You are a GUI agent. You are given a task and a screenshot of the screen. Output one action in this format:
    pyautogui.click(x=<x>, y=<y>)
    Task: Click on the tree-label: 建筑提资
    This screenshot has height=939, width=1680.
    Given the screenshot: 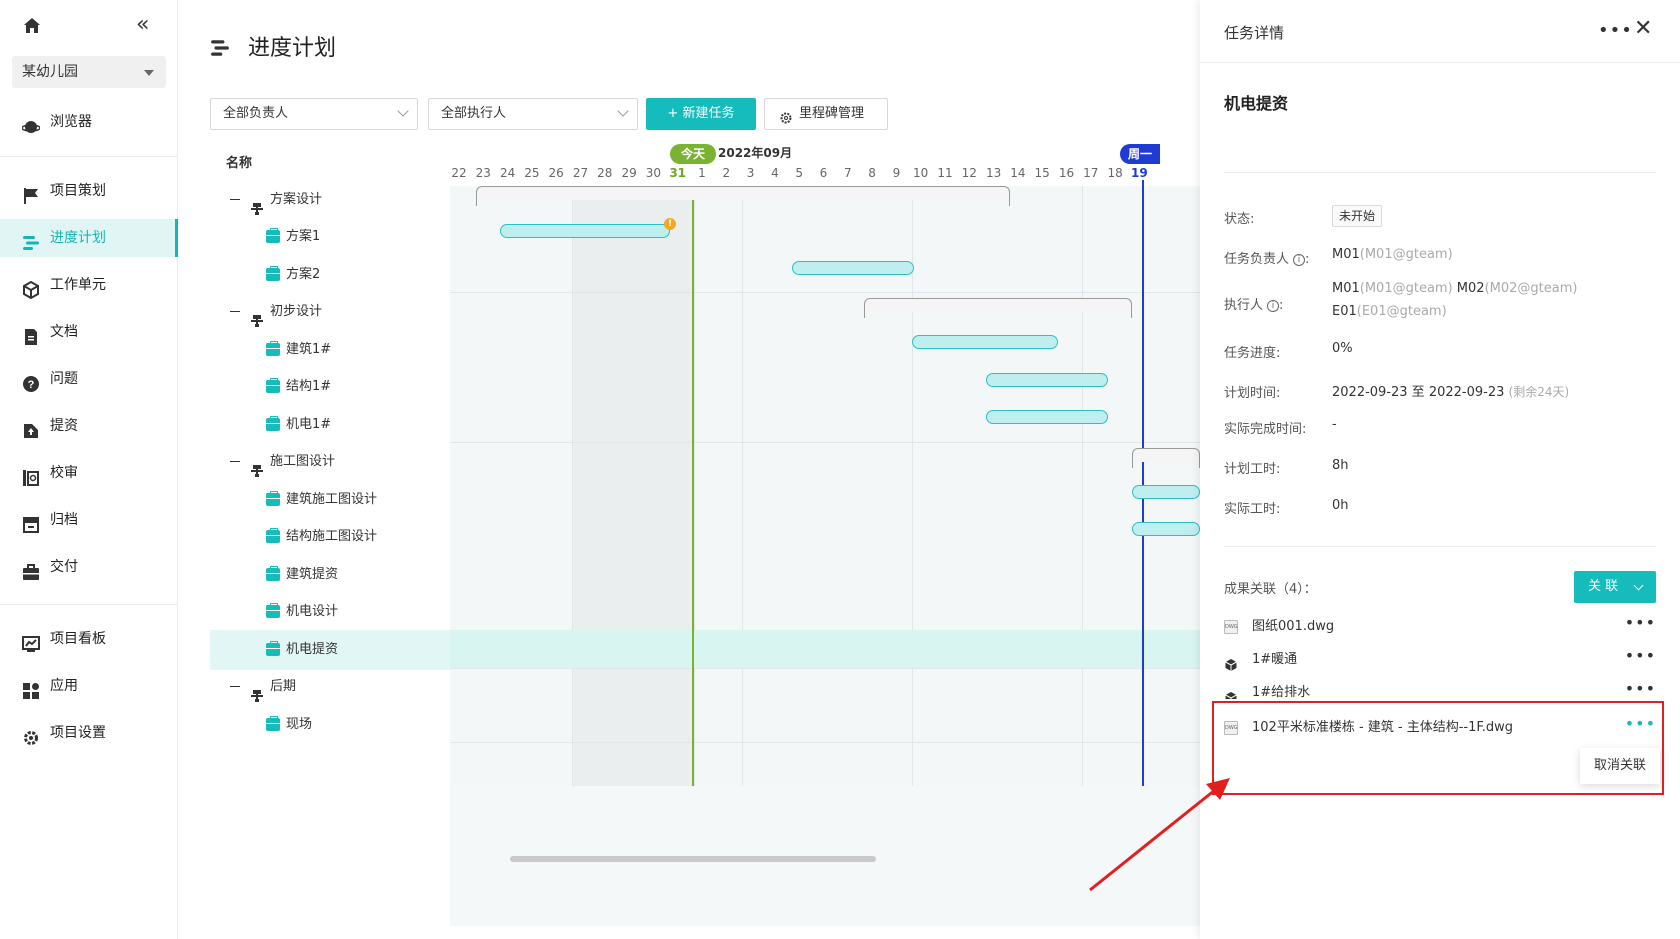 What is the action you would take?
    pyautogui.click(x=312, y=574)
    